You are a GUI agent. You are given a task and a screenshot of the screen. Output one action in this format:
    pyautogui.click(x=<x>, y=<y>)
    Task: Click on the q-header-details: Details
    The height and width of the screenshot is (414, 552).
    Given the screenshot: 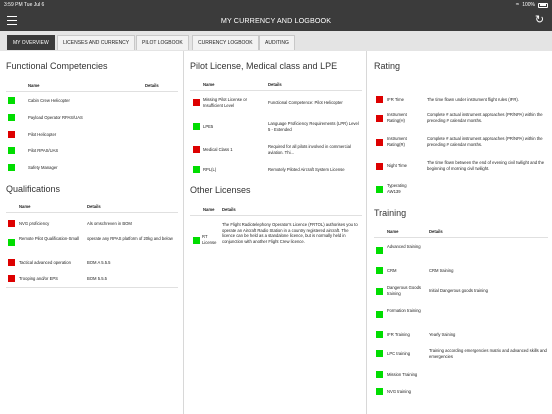 What is the action you would take?
    pyautogui.click(x=94, y=206)
    